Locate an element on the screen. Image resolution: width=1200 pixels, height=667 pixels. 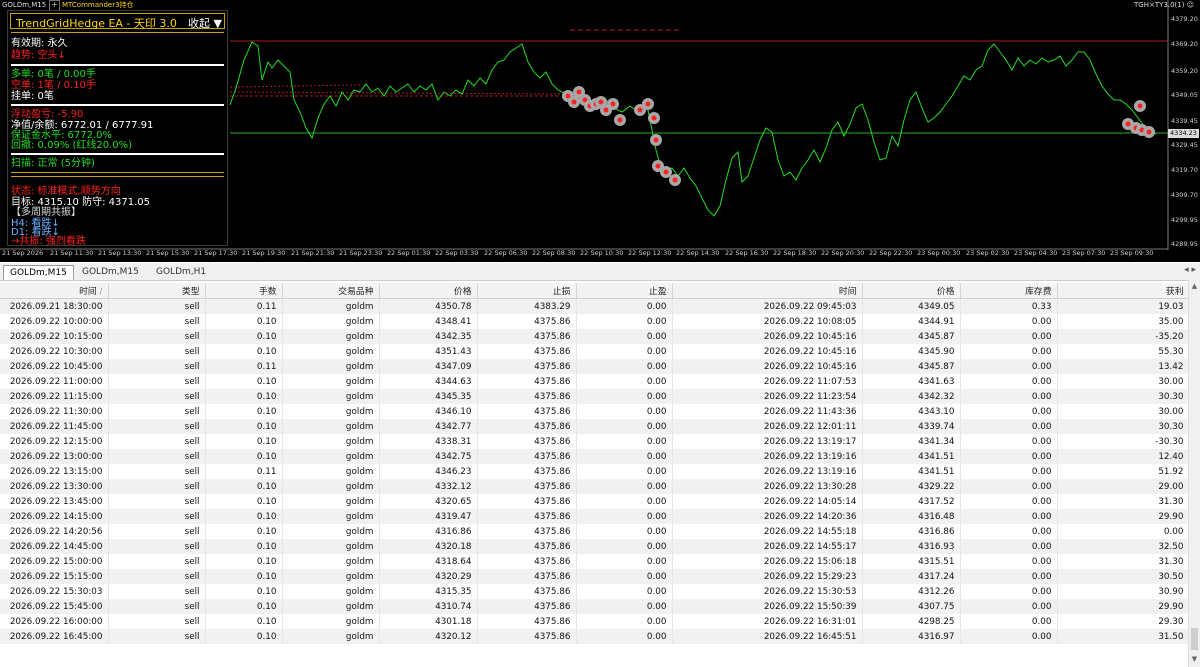
cell-close-time: 2026.09.22 13:19:16 is located at coordinates (767, 471).